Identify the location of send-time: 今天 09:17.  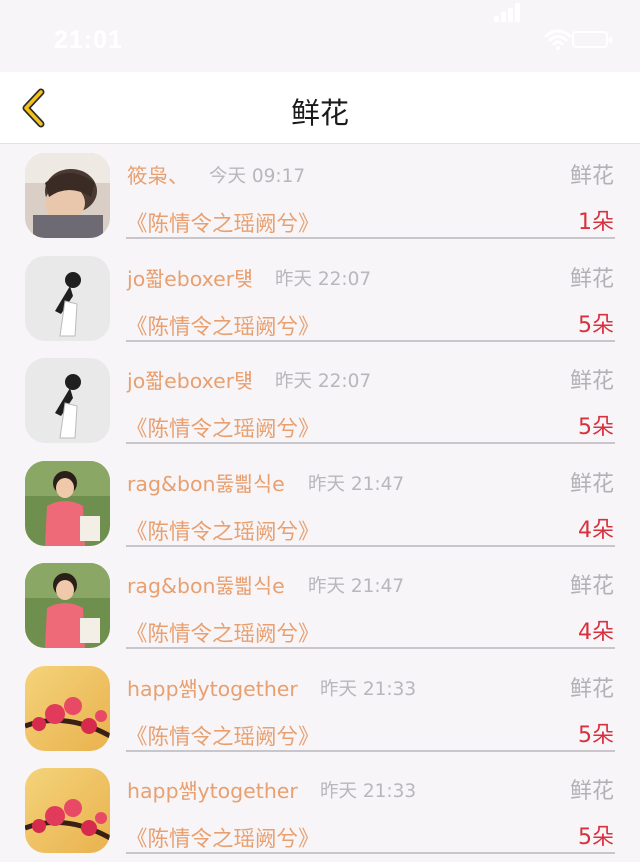
(257, 176).